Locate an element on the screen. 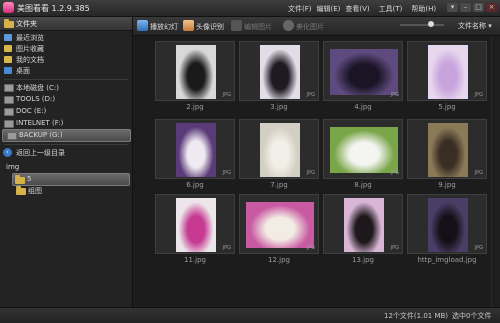 Image resolution: width=500 pixels, height=323 pixels. photo-filename: 8.jpg is located at coordinates (363, 185).